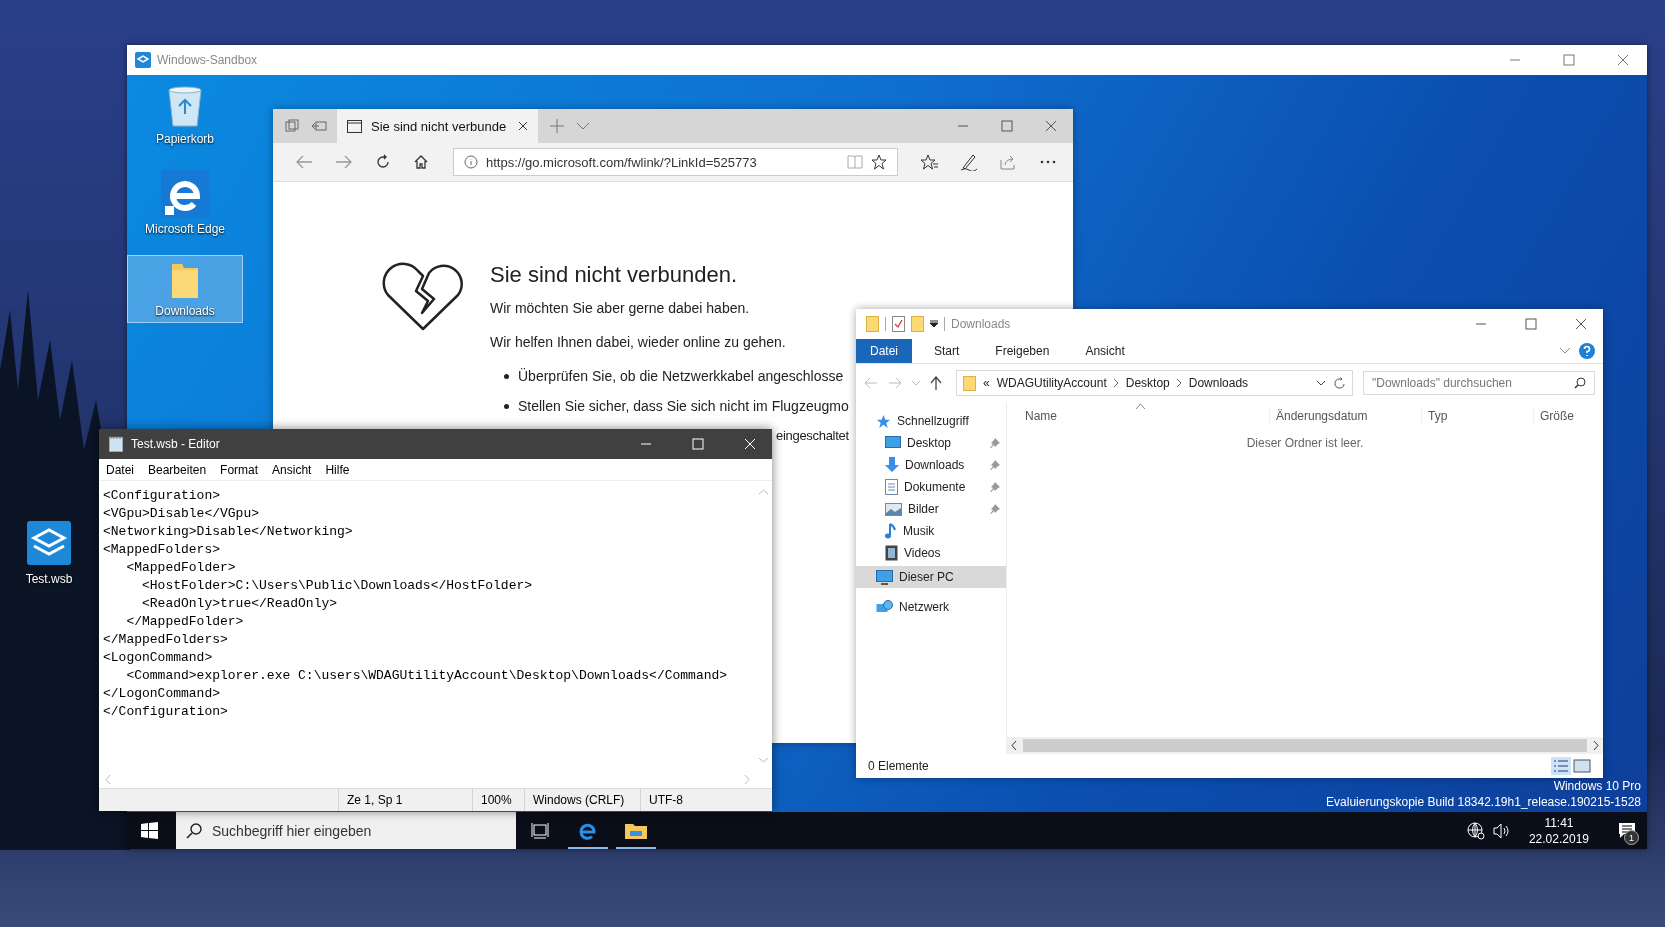 The width and height of the screenshot is (1665, 927). I want to click on nav-item: Bilder, so click(931, 509).